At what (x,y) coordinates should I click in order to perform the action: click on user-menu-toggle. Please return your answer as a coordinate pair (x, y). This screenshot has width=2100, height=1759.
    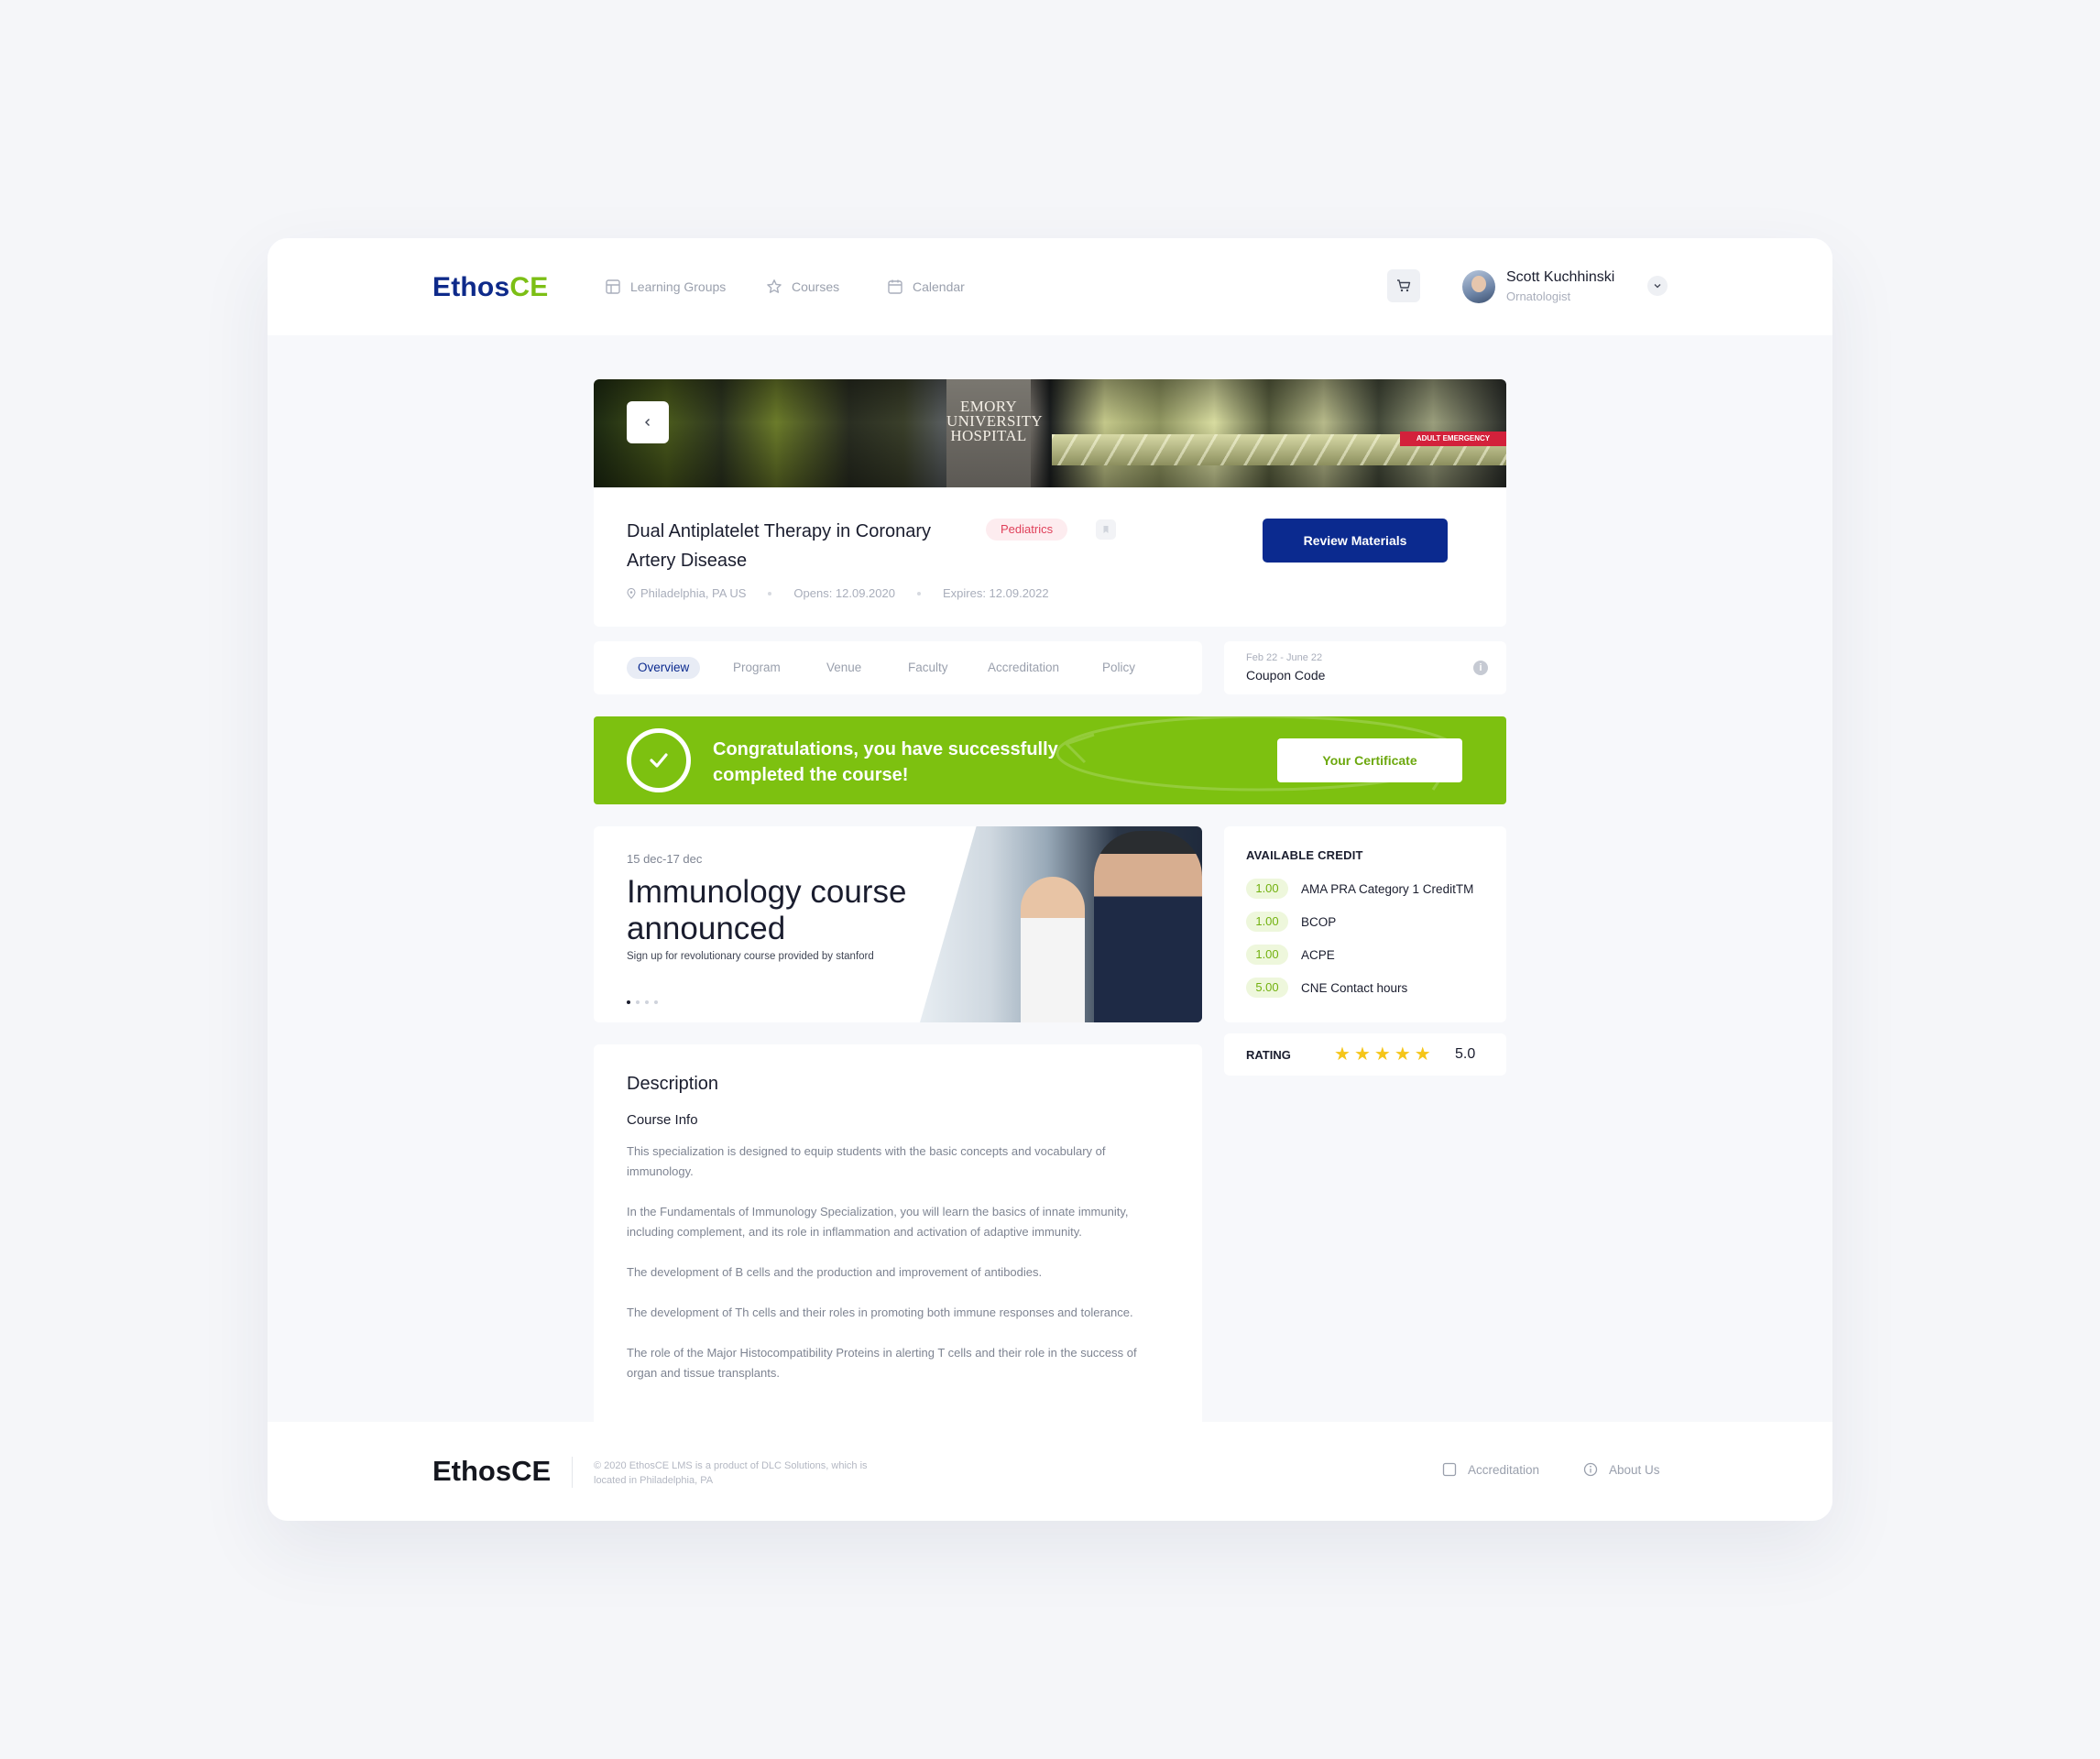
    Looking at the image, I should click on (1657, 286).